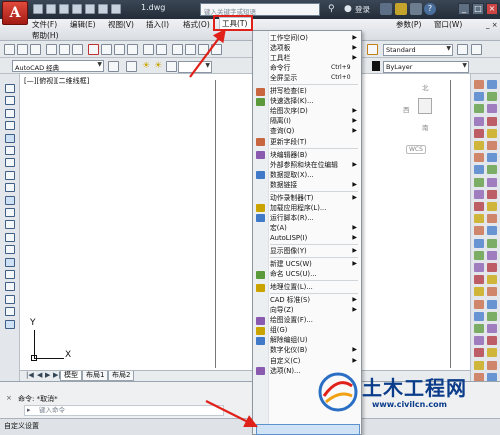 This screenshot has height=435, width=500. Describe the element at coordinates (307, 251) in the screenshot. I see `tools-menu-item: 显示图像(Y) ▶` at that location.